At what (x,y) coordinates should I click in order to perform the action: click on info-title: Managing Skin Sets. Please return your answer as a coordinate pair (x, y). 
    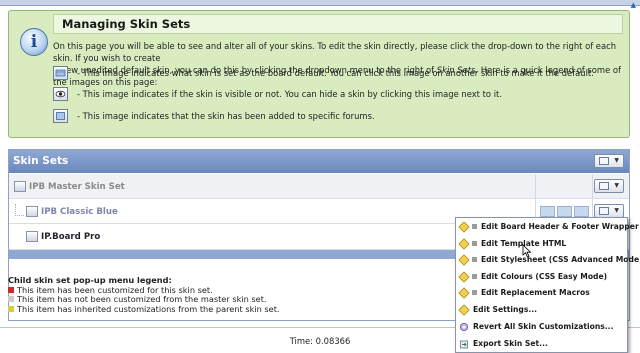
    Looking at the image, I should click on (338, 24).